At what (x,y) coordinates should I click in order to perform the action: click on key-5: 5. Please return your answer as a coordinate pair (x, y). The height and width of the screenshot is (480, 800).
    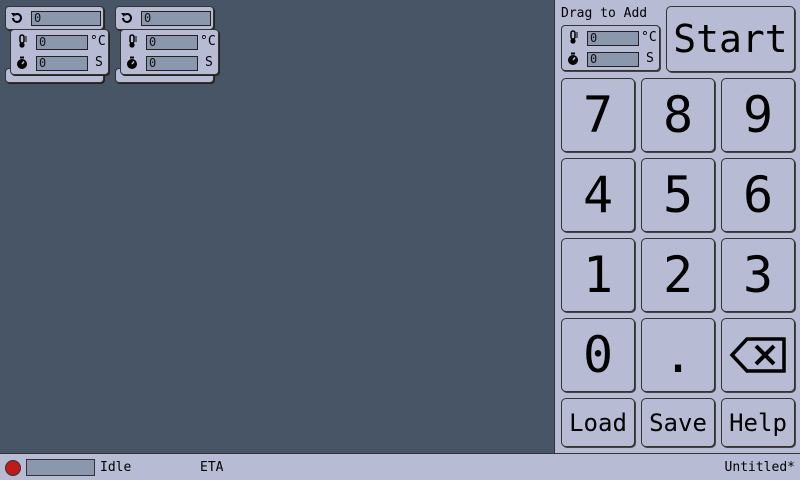
    Looking at the image, I should click on (678, 195).